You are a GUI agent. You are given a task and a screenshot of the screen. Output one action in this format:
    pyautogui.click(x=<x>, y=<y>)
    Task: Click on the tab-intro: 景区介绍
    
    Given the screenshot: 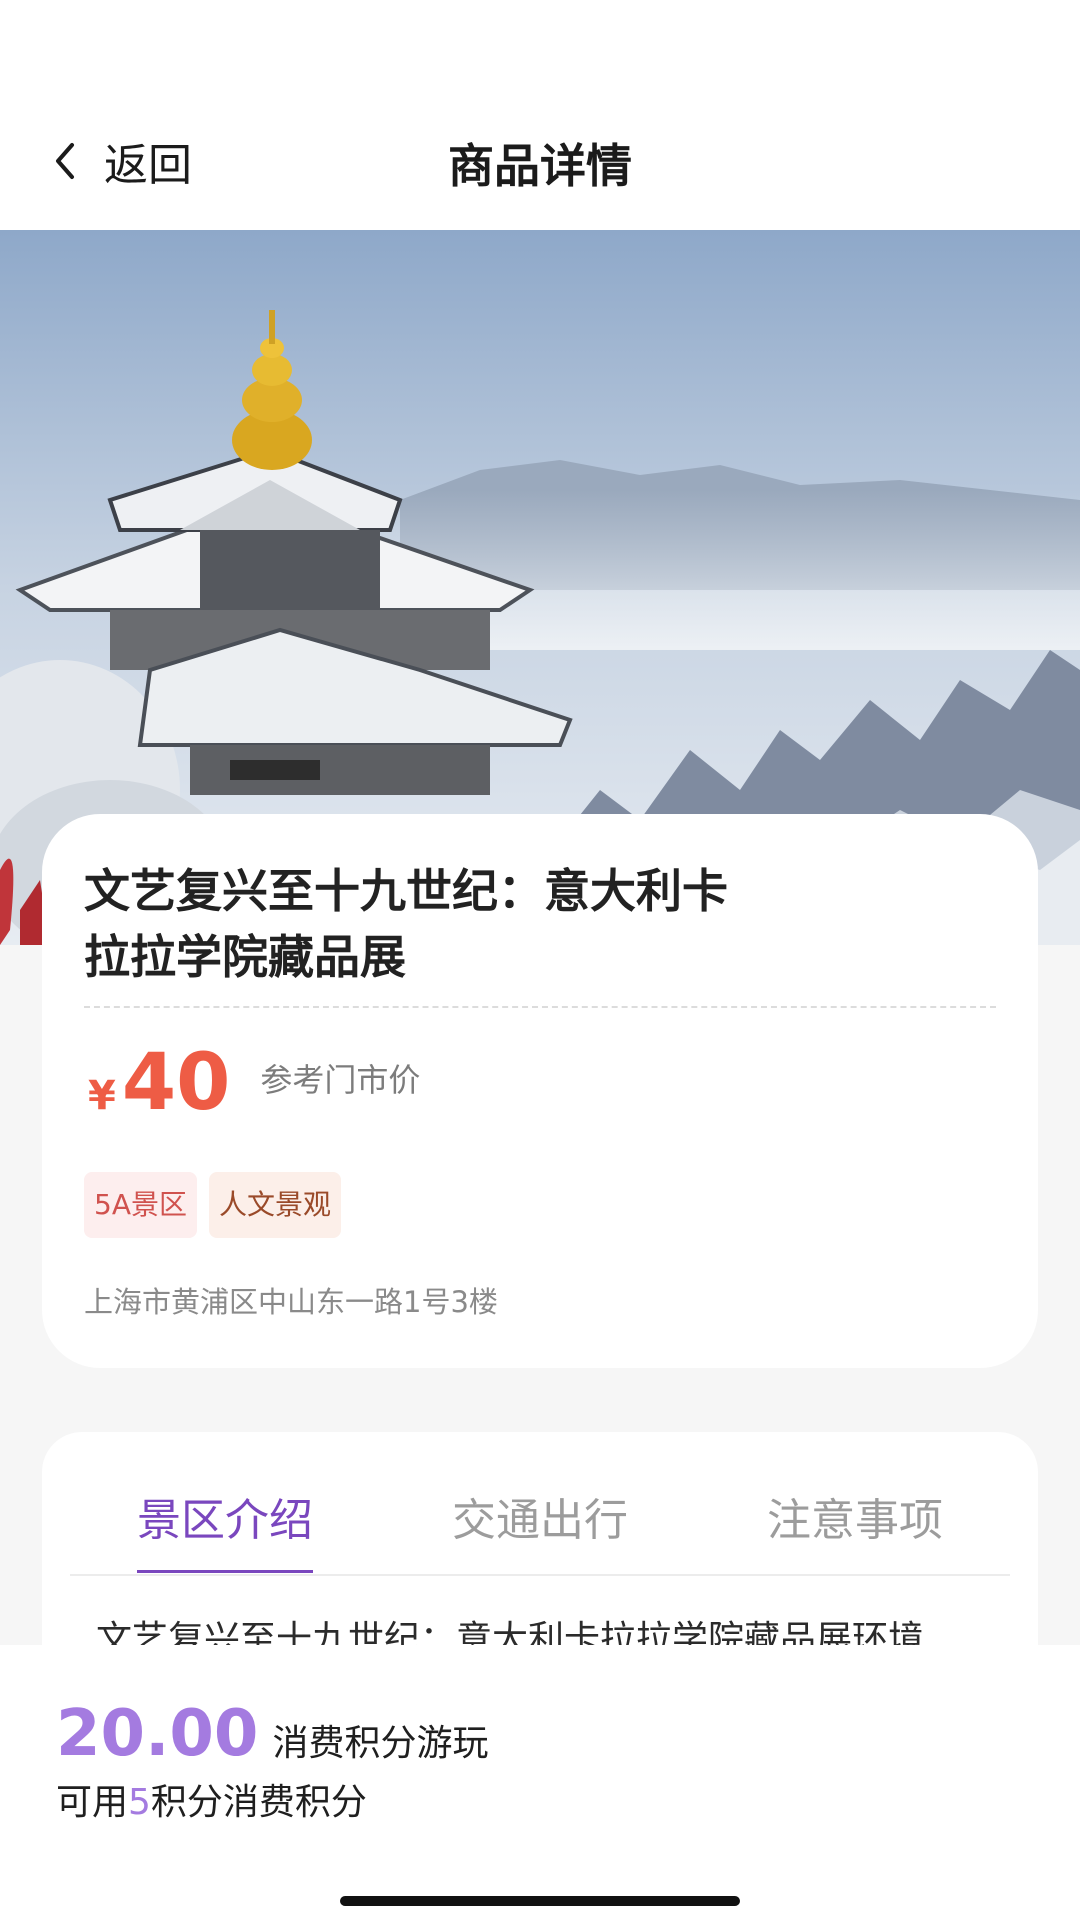 What is the action you would take?
    pyautogui.click(x=225, y=1516)
    